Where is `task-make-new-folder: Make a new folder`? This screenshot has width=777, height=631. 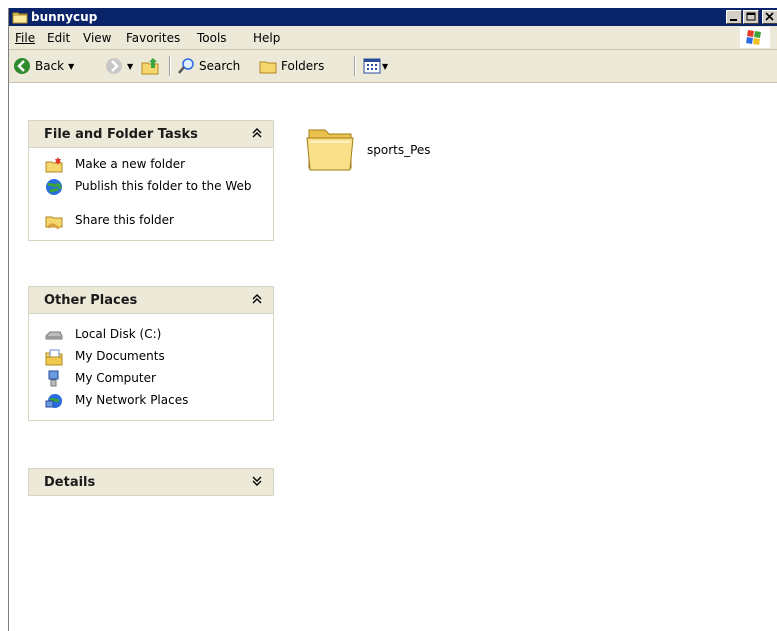 task-make-new-folder: Make a new folder is located at coordinates (151, 165).